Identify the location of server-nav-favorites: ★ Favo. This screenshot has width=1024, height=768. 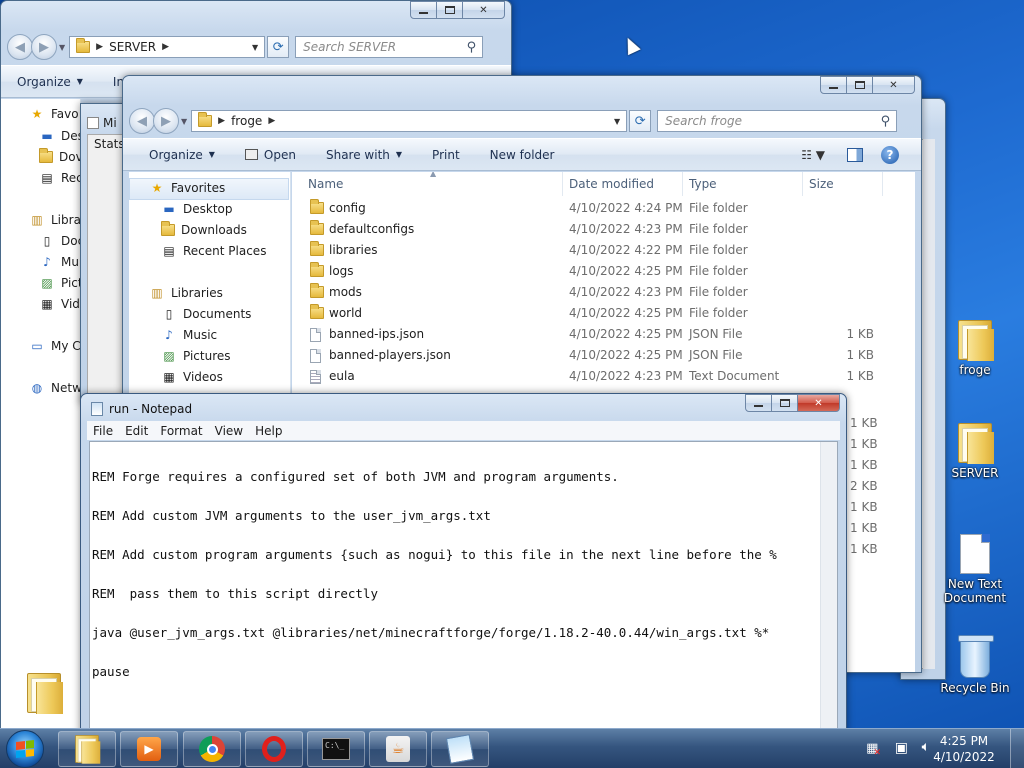
(54, 114).